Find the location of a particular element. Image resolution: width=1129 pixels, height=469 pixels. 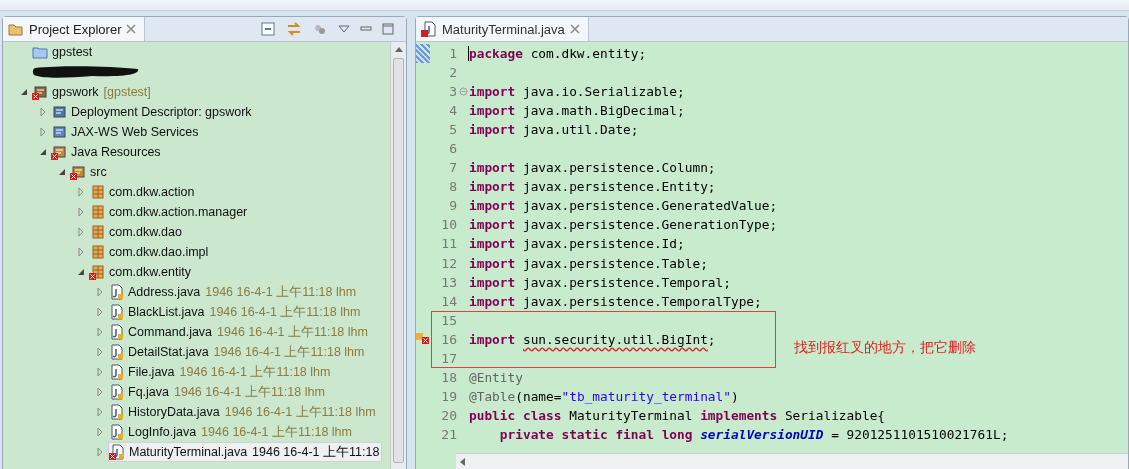

code-line: import javax.persistence.Entity; is located at coordinates (592, 187).